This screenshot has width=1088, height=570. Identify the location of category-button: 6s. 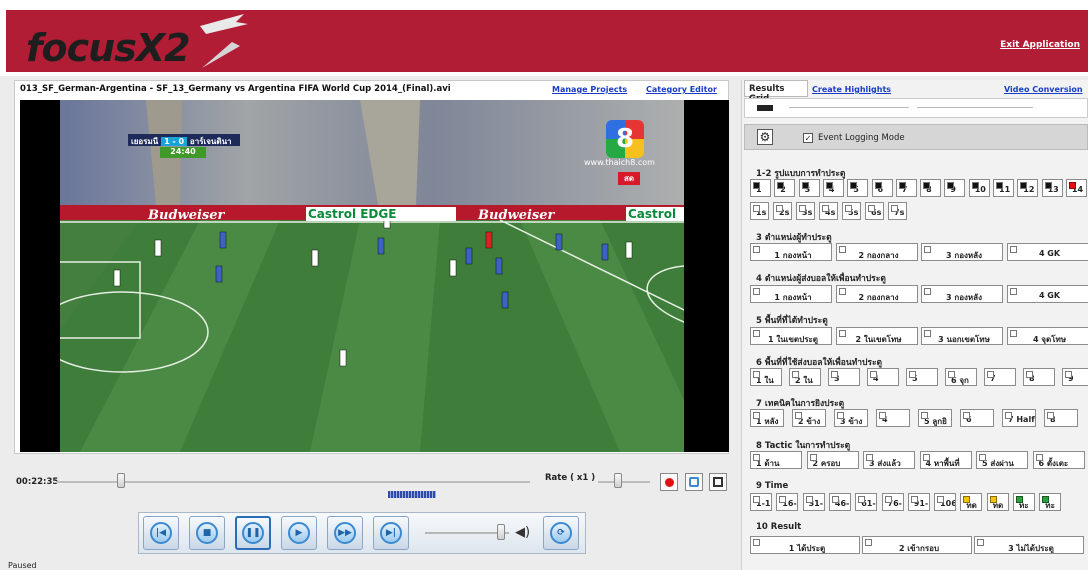
(874, 211).